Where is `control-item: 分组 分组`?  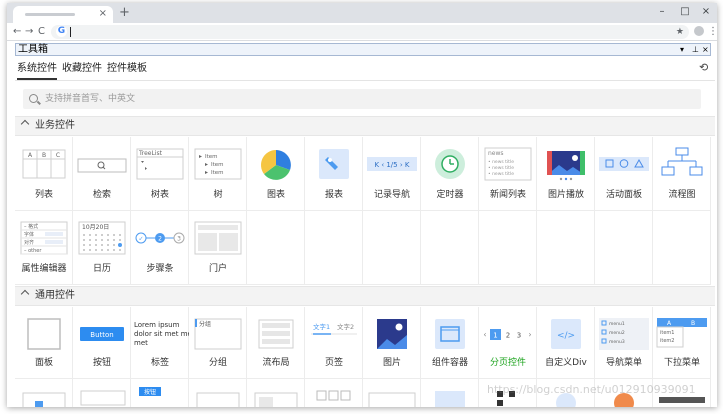
control-item: 分组 分组 is located at coordinates (218, 343).